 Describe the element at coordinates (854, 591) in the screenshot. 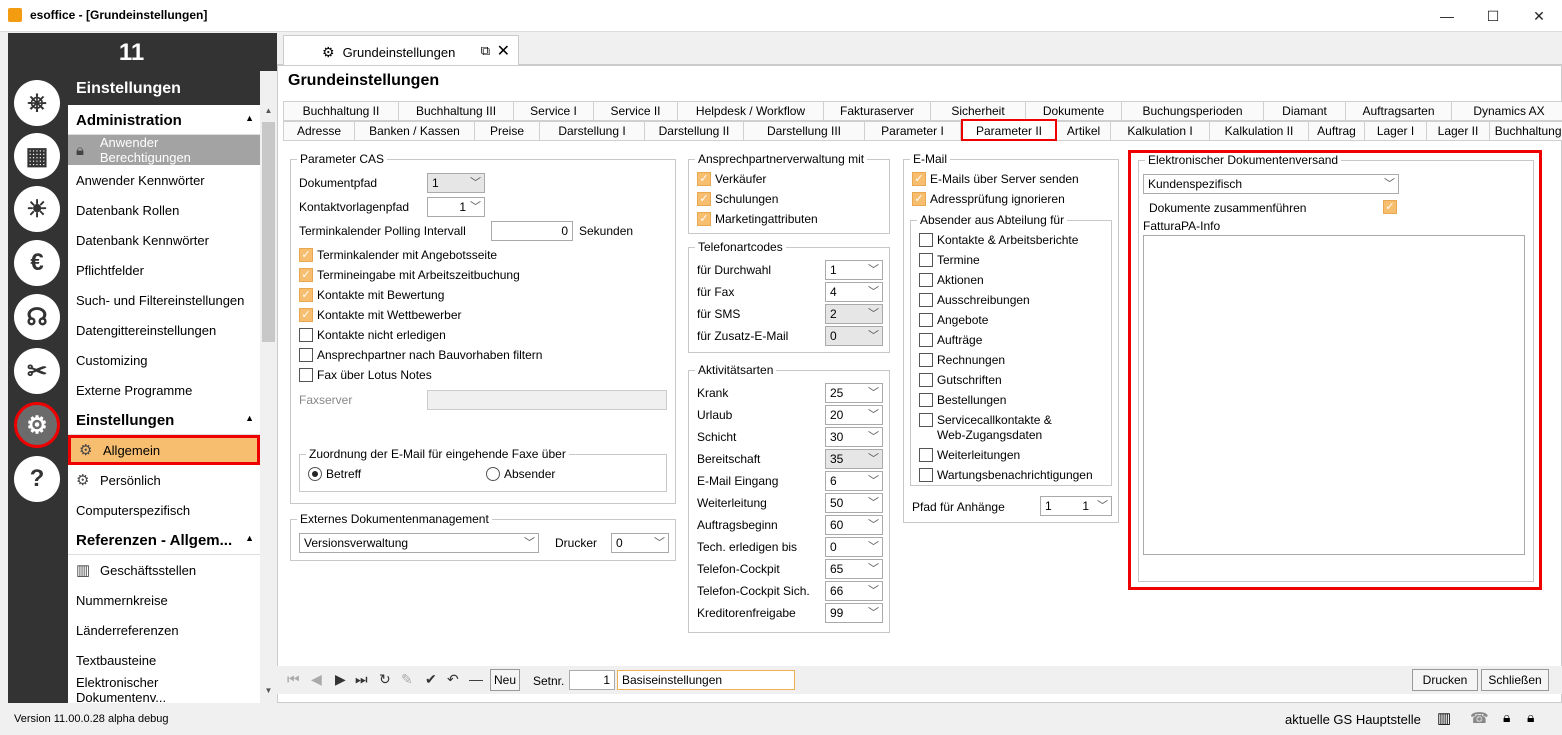

I see `aktivitaet-select-9: 66 ﹀` at that location.